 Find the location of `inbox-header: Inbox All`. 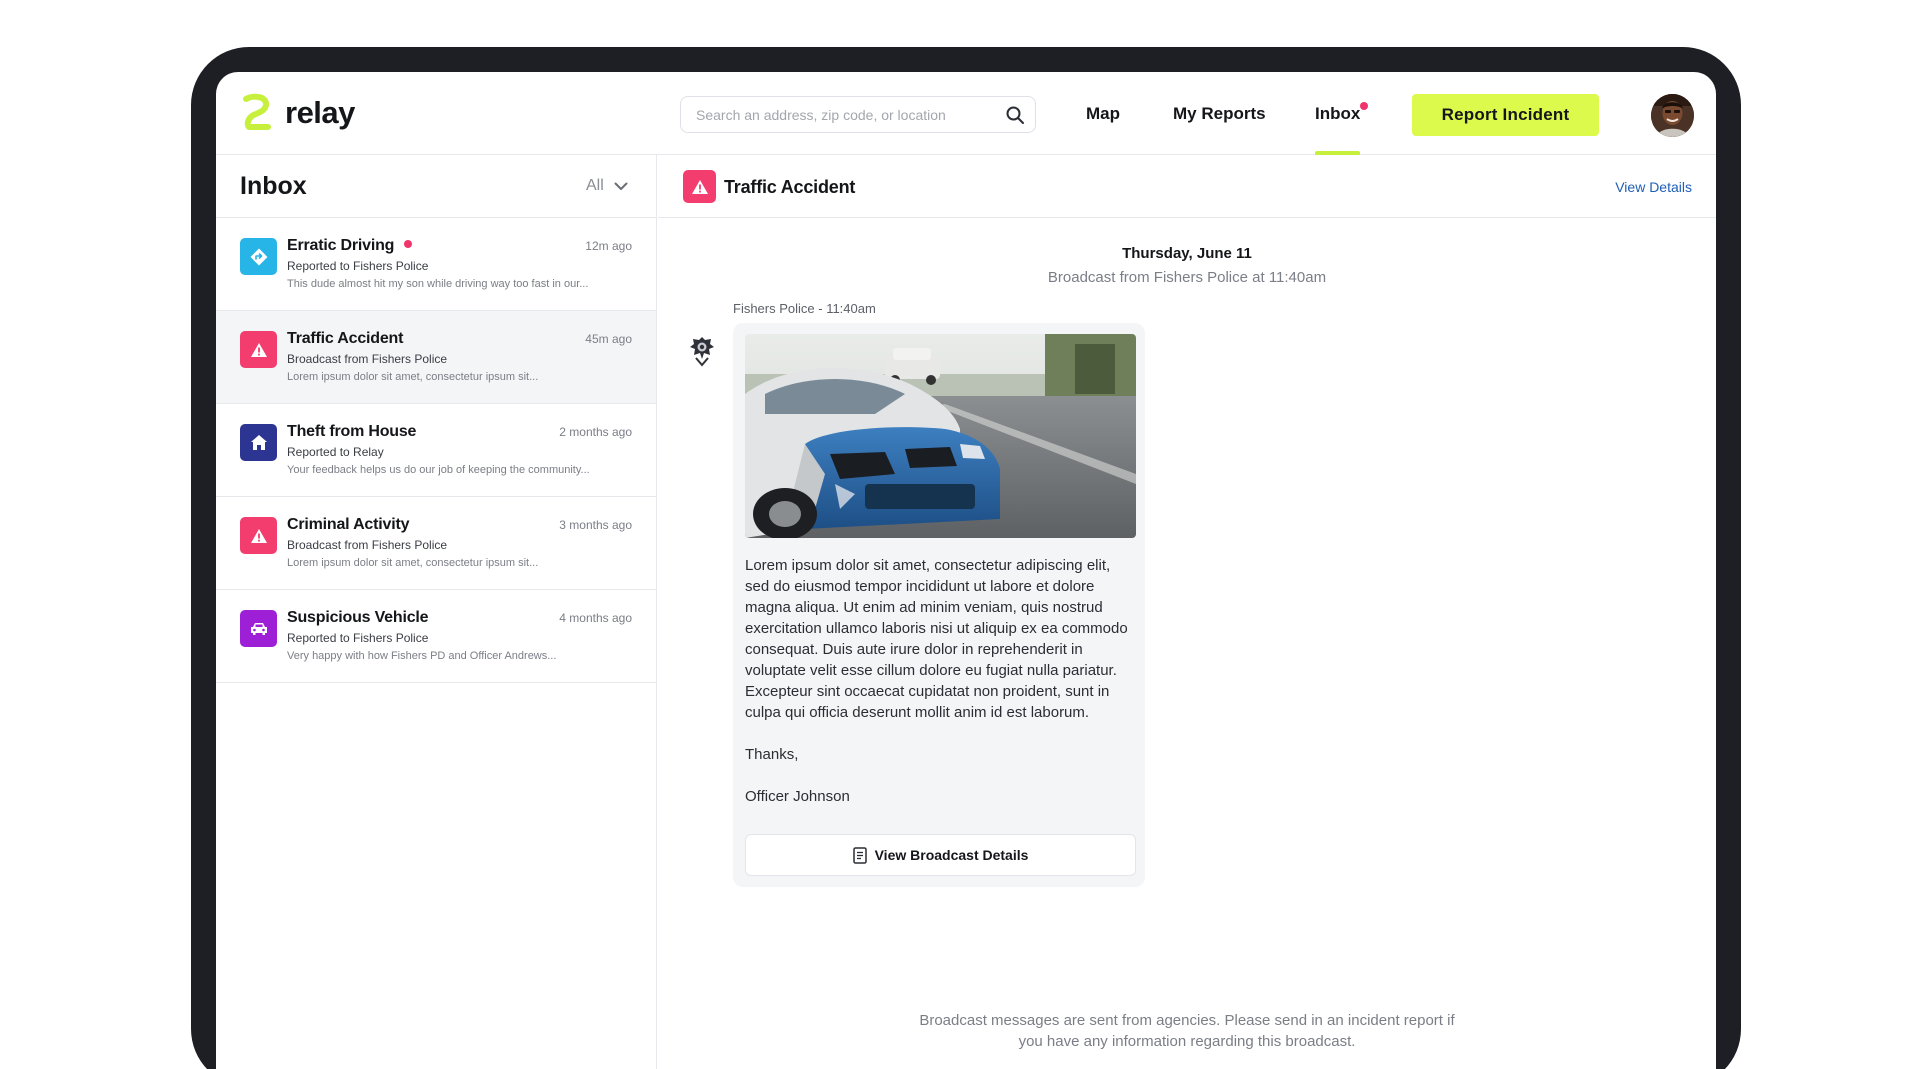

inbox-header: Inbox All is located at coordinates (436, 186).